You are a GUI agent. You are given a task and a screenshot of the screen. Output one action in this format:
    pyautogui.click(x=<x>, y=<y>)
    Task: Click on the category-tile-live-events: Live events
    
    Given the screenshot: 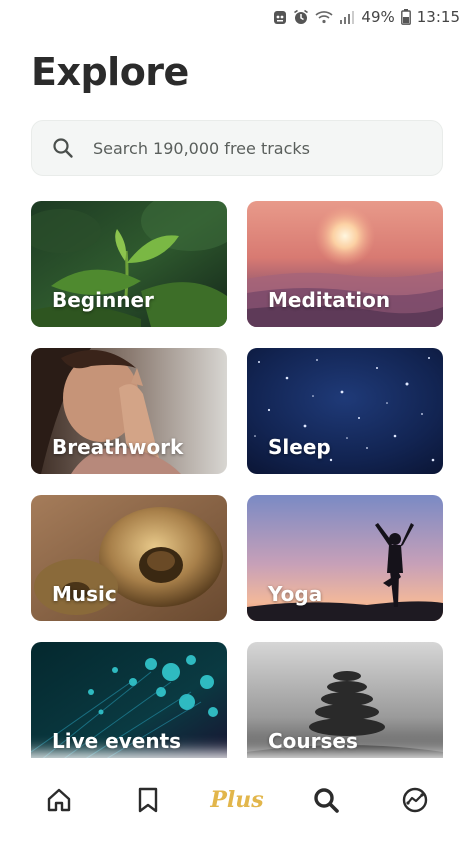 What is the action you would take?
    pyautogui.click(x=129, y=705)
    